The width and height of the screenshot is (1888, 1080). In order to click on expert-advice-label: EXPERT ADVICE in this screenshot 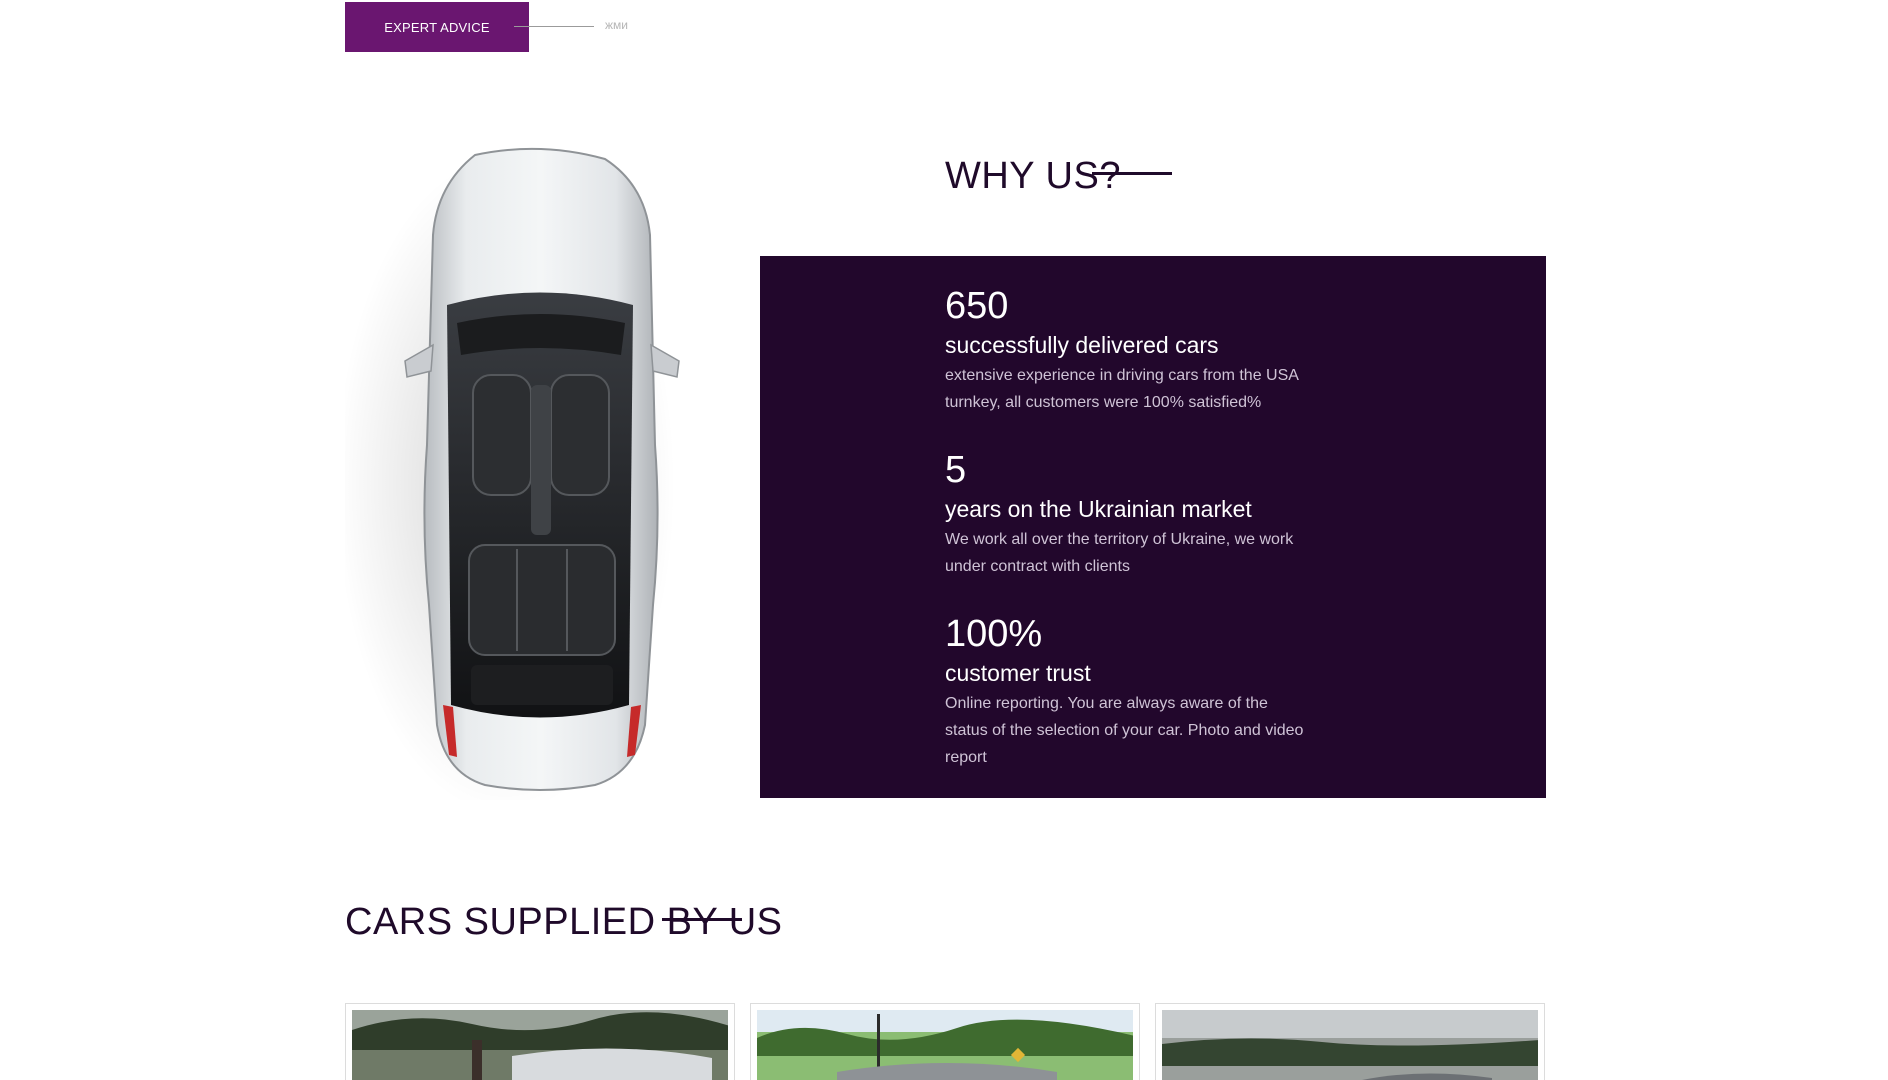, I will do `click(437, 27)`.